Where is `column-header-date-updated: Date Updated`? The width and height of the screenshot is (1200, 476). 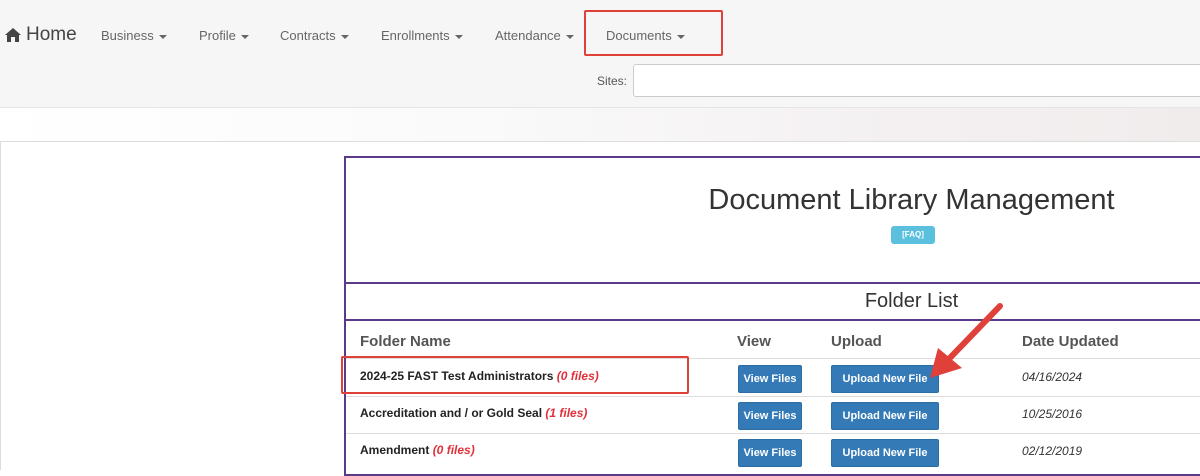 column-header-date-updated: Date Updated is located at coordinates (1070, 341).